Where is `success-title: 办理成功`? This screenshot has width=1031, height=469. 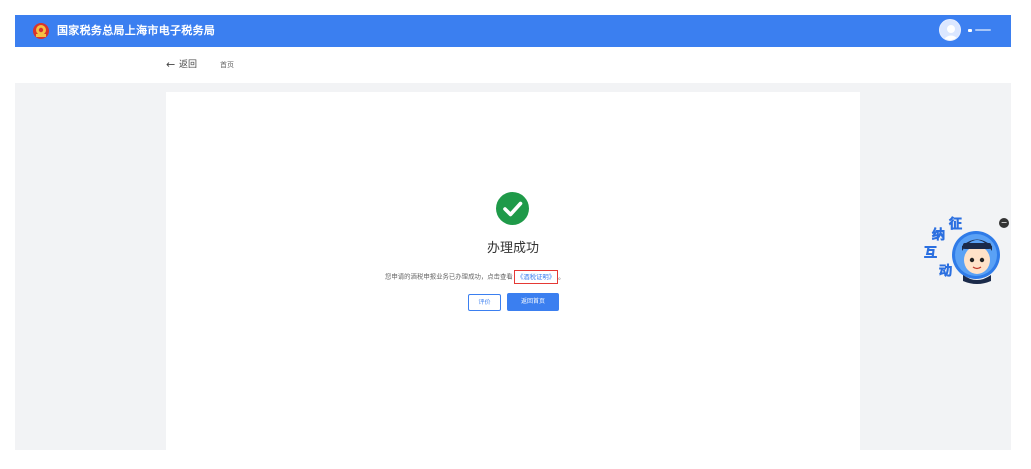 success-title: 办理成功 is located at coordinates (512, 248).